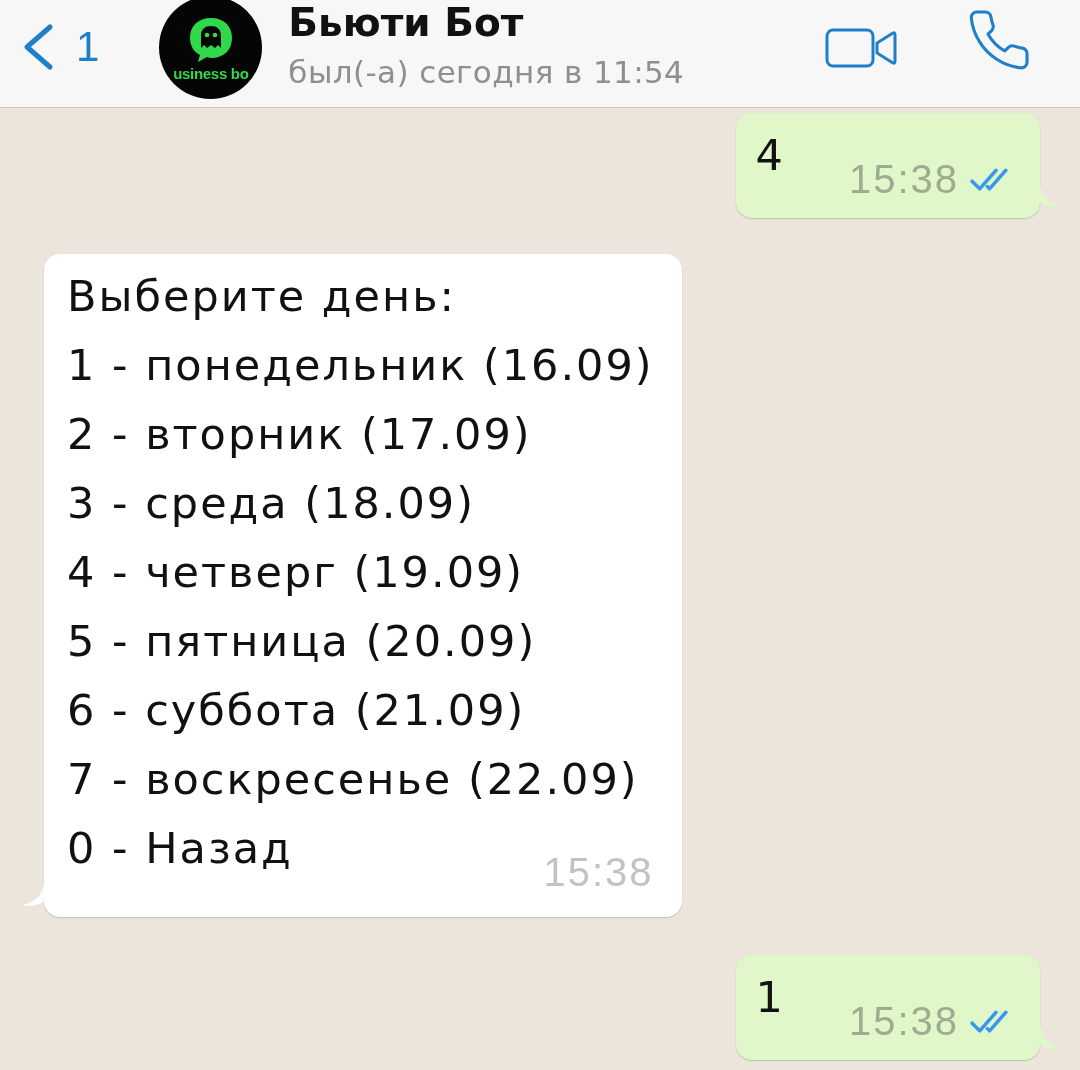 This screenshot has height=1070, width=1080. Describe the element at coordinates (302, 641) in the screenshot. I see `message-text-line: 5 - пятница (20.09)` at that location.